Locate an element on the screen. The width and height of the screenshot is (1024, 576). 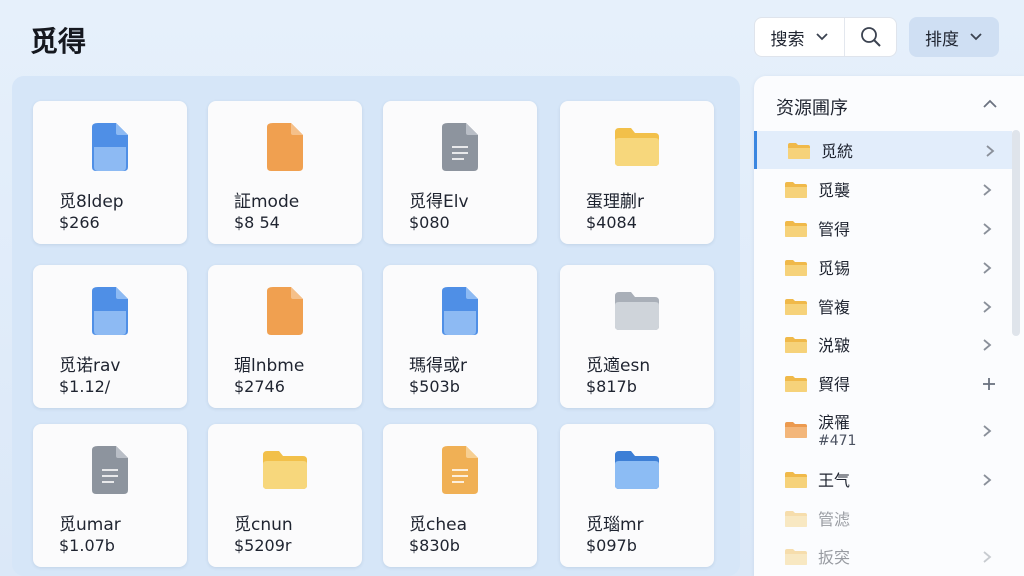
file-card: 觅诺rav $1.12/ is located at coordinates (110, 336).